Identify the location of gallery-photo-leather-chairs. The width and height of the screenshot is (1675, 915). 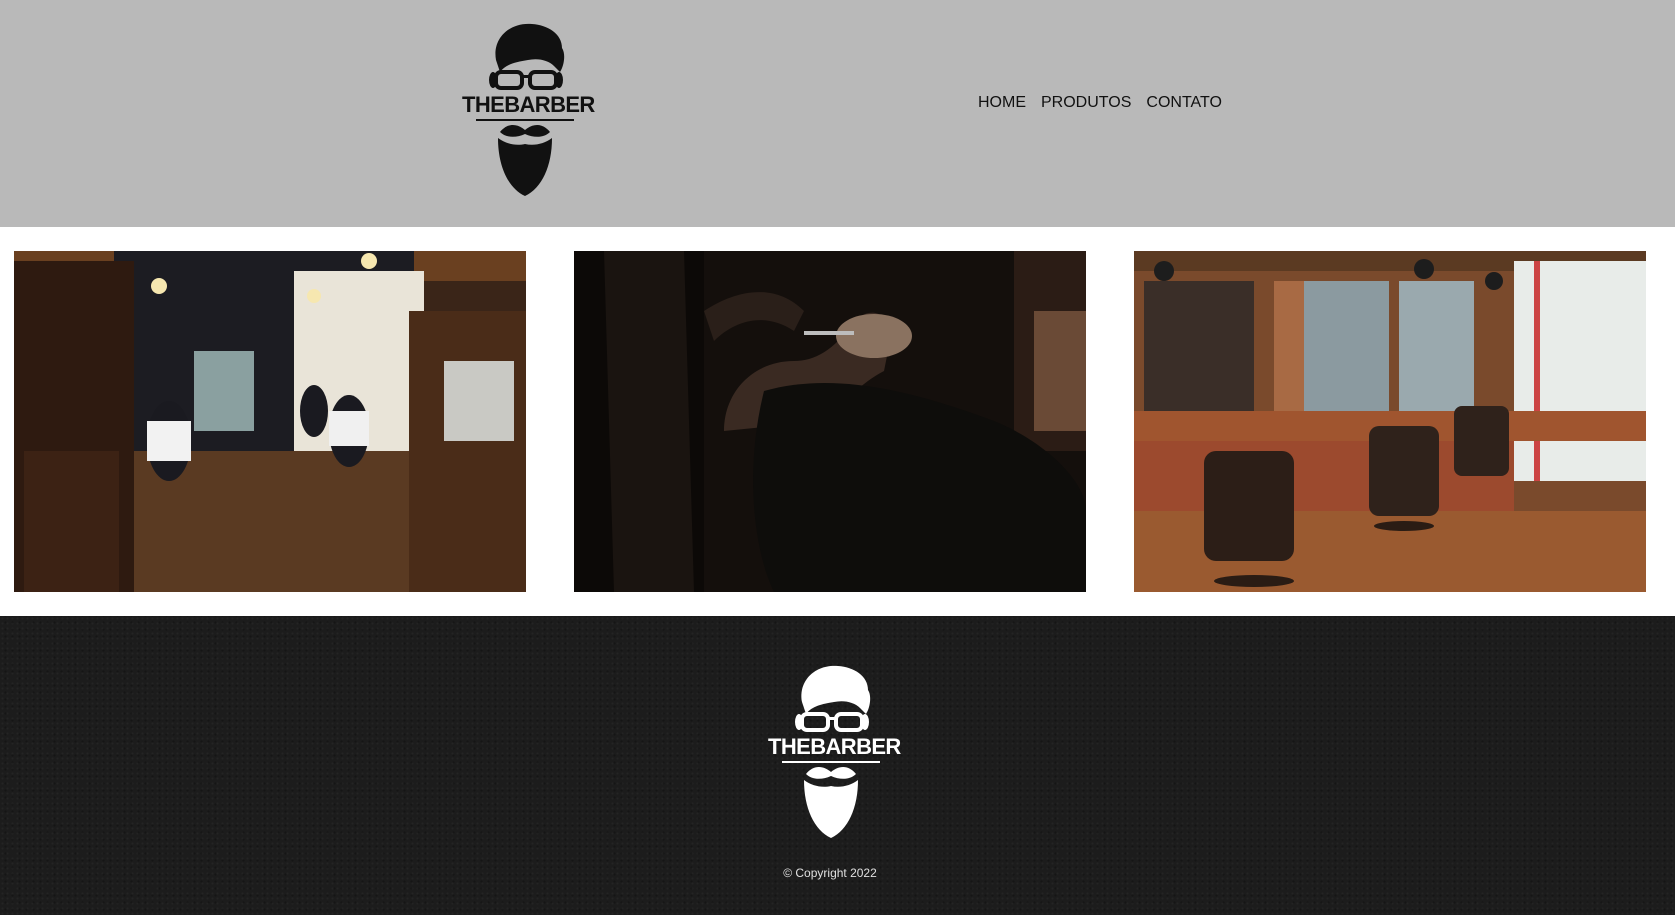
(1390, 421).